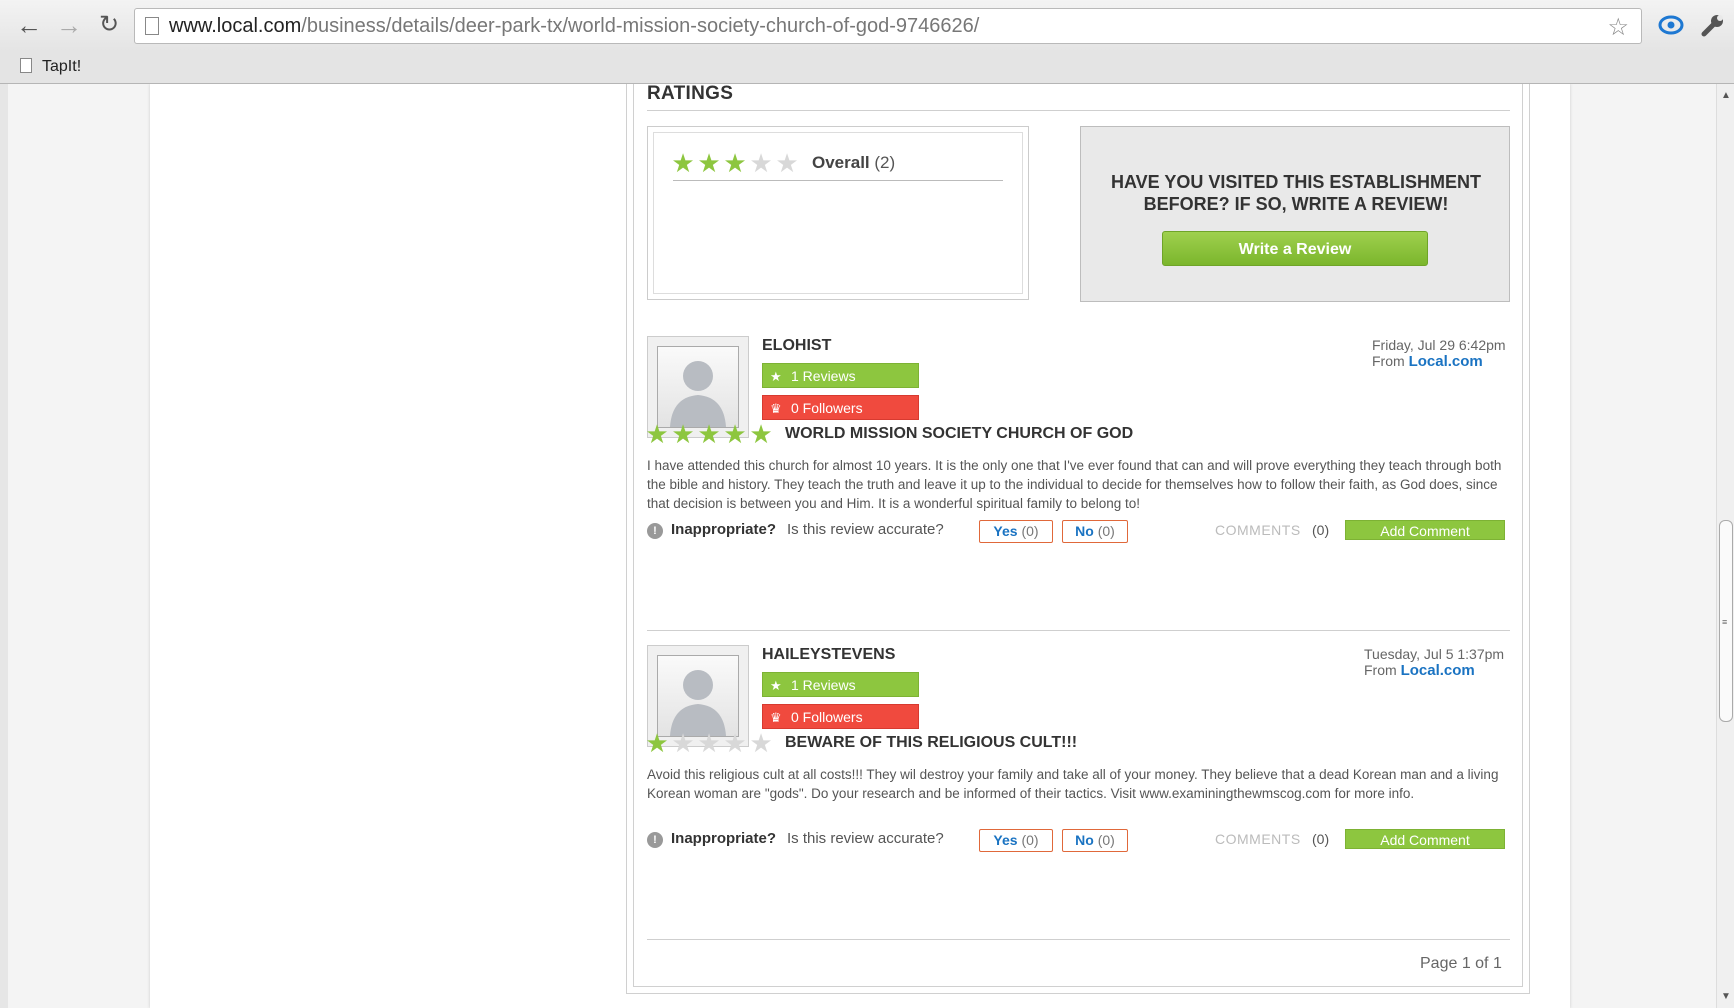 This screenshot has height=1008, width=1734. Describe the element at coordinates (1439, 345) in the screenshot. I see `review-date: Friday, Jul 29 6:42pm` at that location.